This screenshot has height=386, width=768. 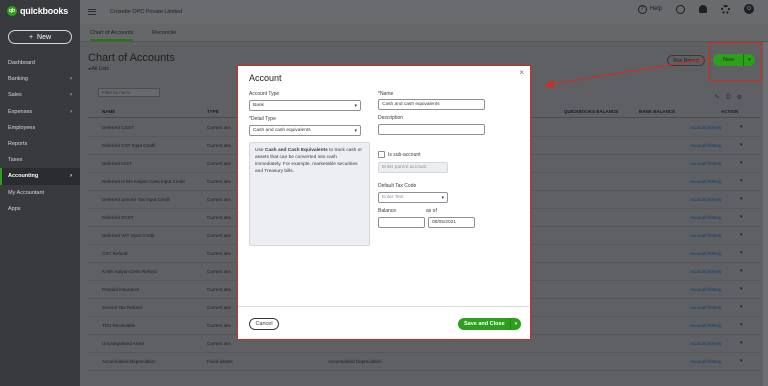 What do you see at coordinates (23, 176) in the screenshot?
I see `sidebar-item-label: Accounting` at bounding box center [23, 176].